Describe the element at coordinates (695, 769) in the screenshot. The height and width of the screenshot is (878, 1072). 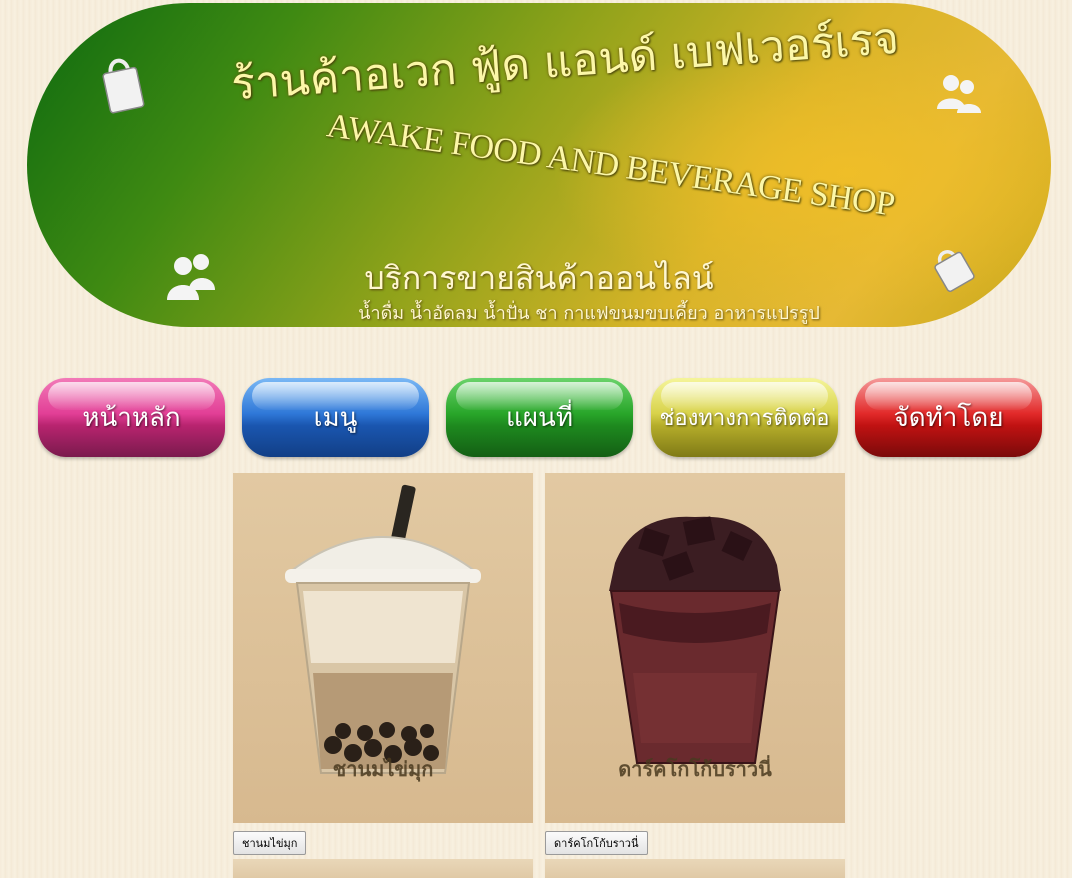
I see `product-caption: ดาร์คโกโก้บราวนี่` at that location.